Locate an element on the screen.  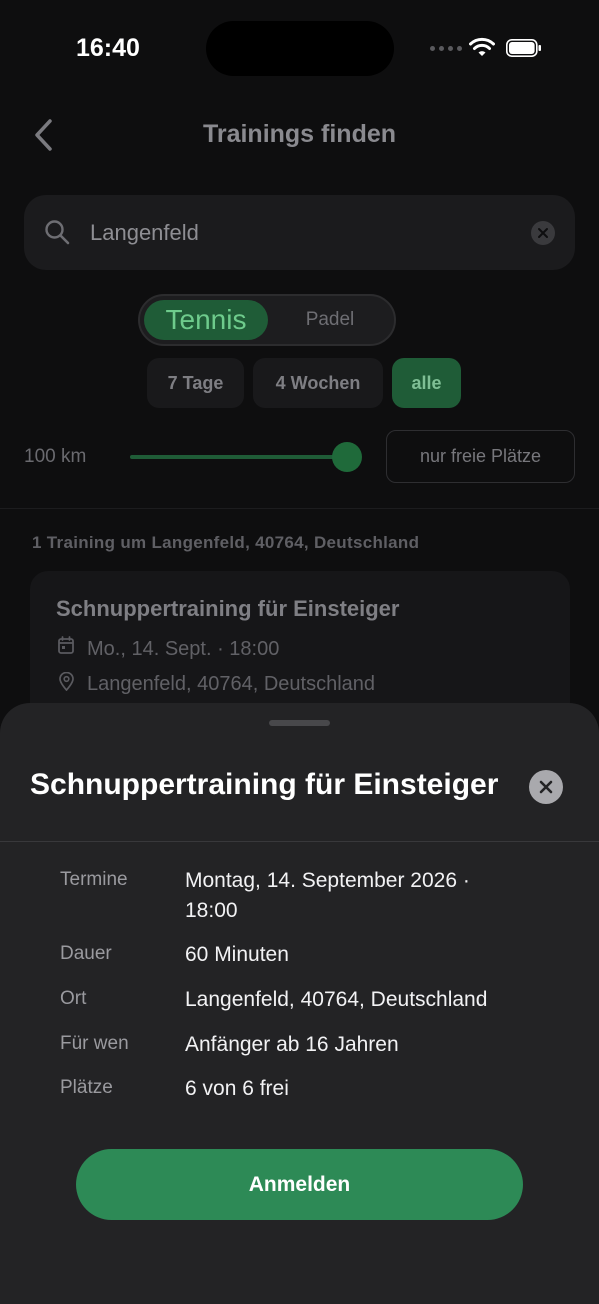
detail-label-dauer: Dauer is located at coordinates (86, 953).